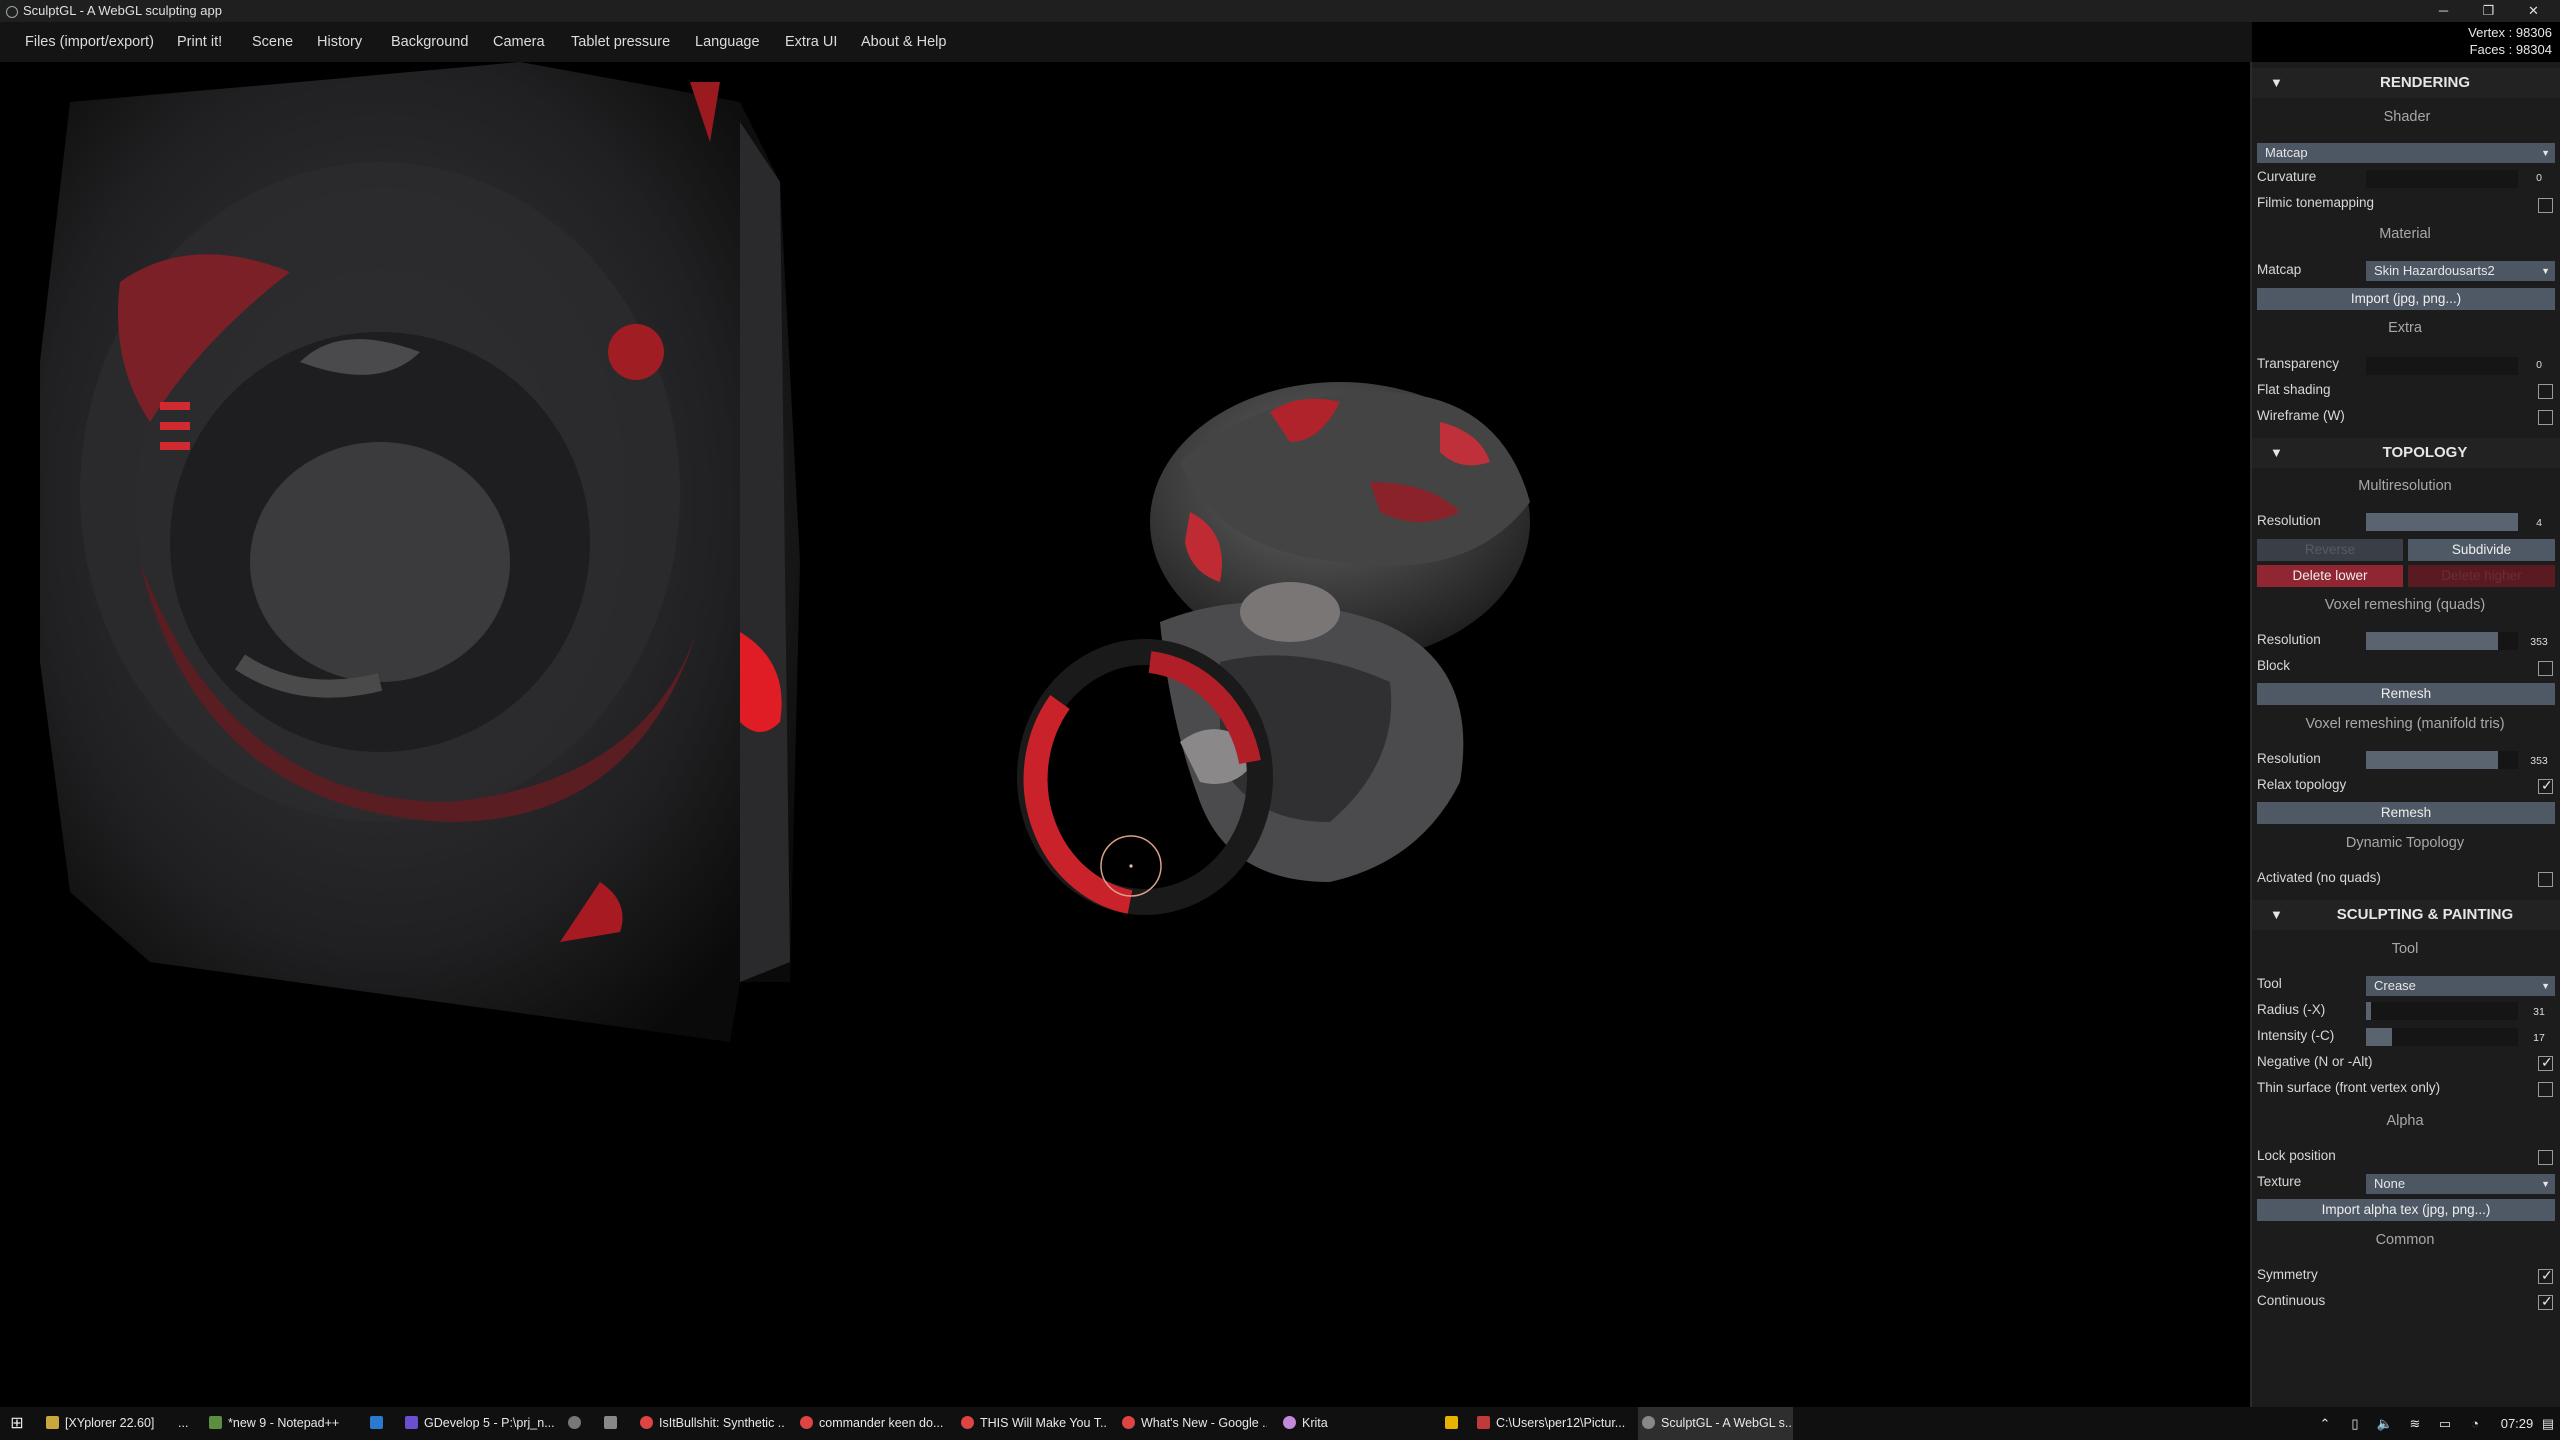 The width and height of the screenshot is (2560, 1440). What do you see at coordinates (2442, 366) in the screenshot?
I see `transparency-slider` at bounding box center [2442, 366].